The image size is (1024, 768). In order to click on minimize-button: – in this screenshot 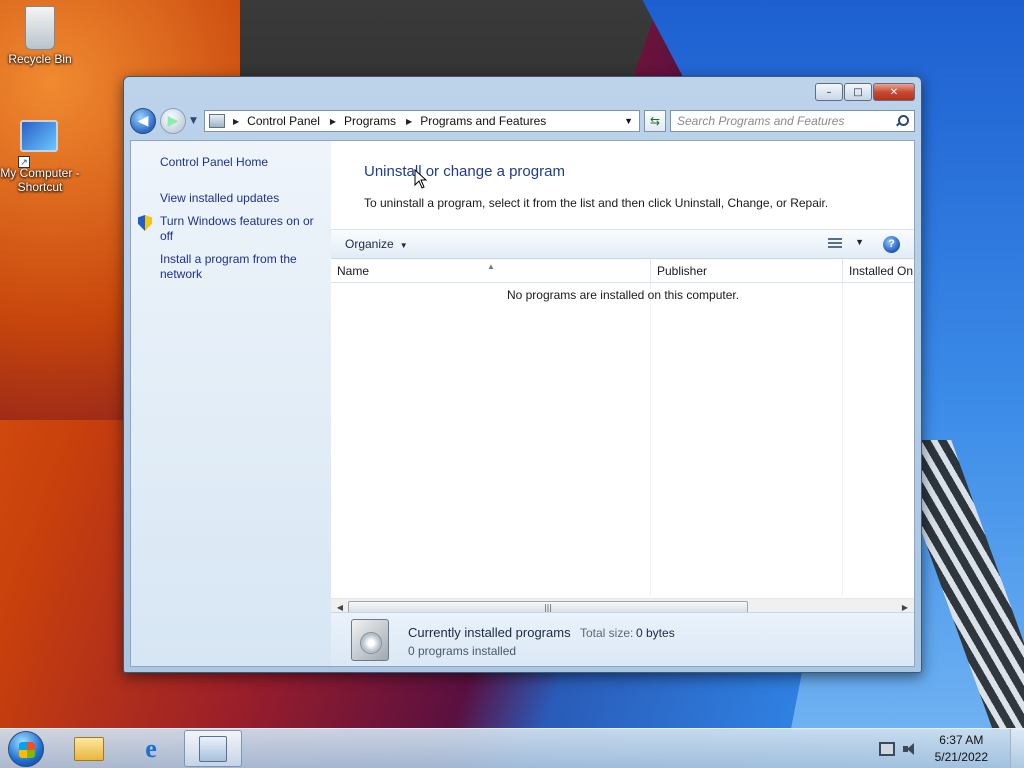, I will do `click(829, 92)`.